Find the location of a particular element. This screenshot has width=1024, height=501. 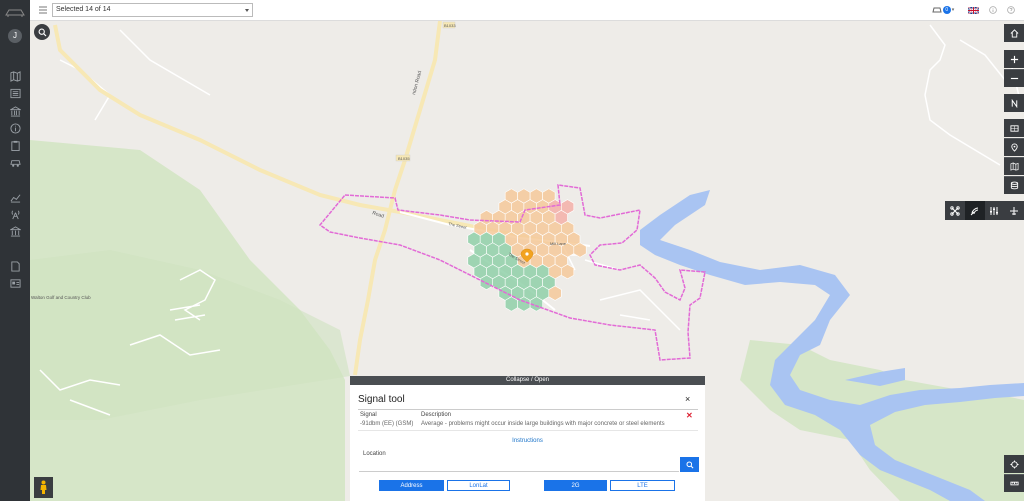

signal-tool-button is located at coordinates (974, 210).